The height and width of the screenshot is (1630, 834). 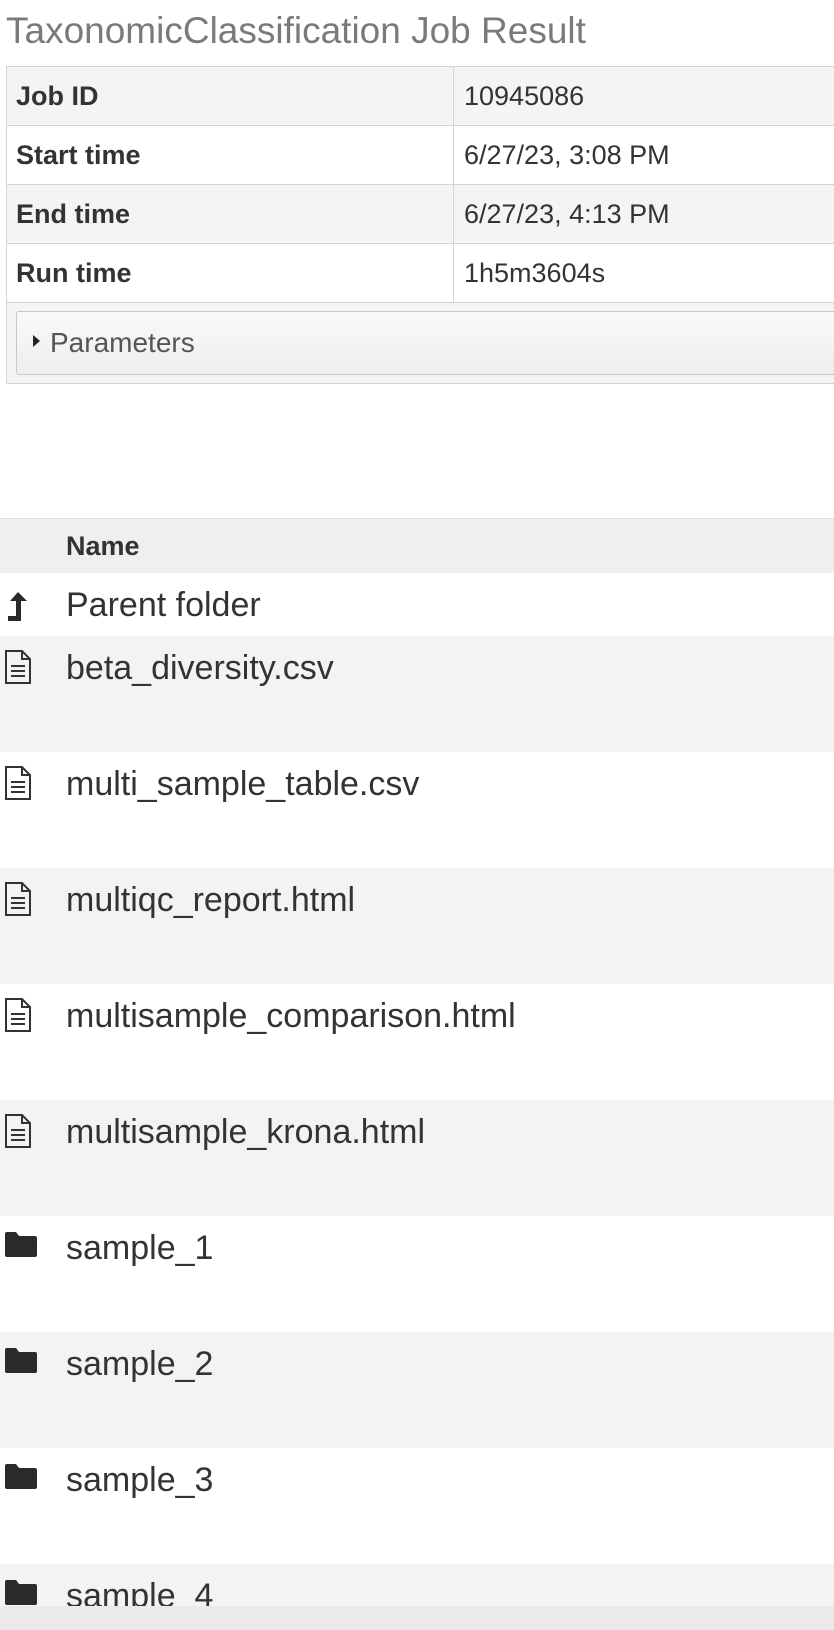 What do you see at coordinates (230, 273) in the screenshot?
I see `job-row-label: Run time` at bounding box center [230, 273].